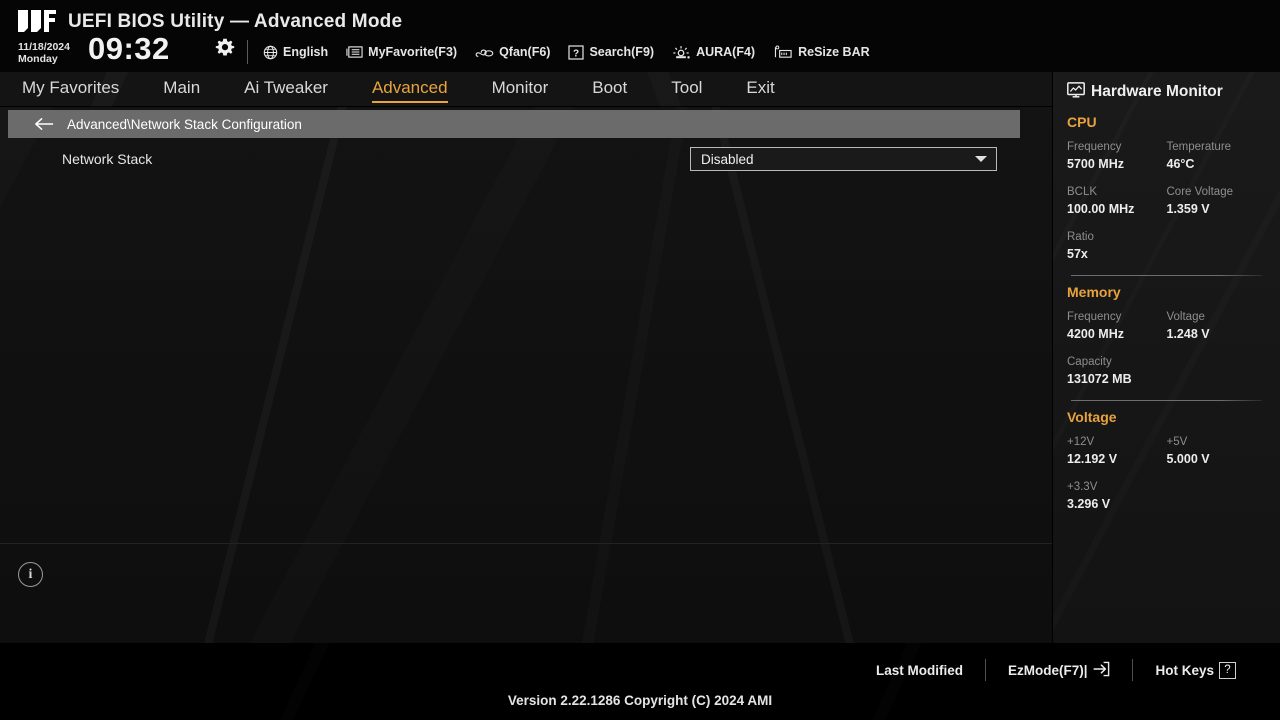  What do you see at coordinates (1092, 417) in the screenshot?
I see `section-title-voltage: Voltage` at bounding box center [1092, 417].